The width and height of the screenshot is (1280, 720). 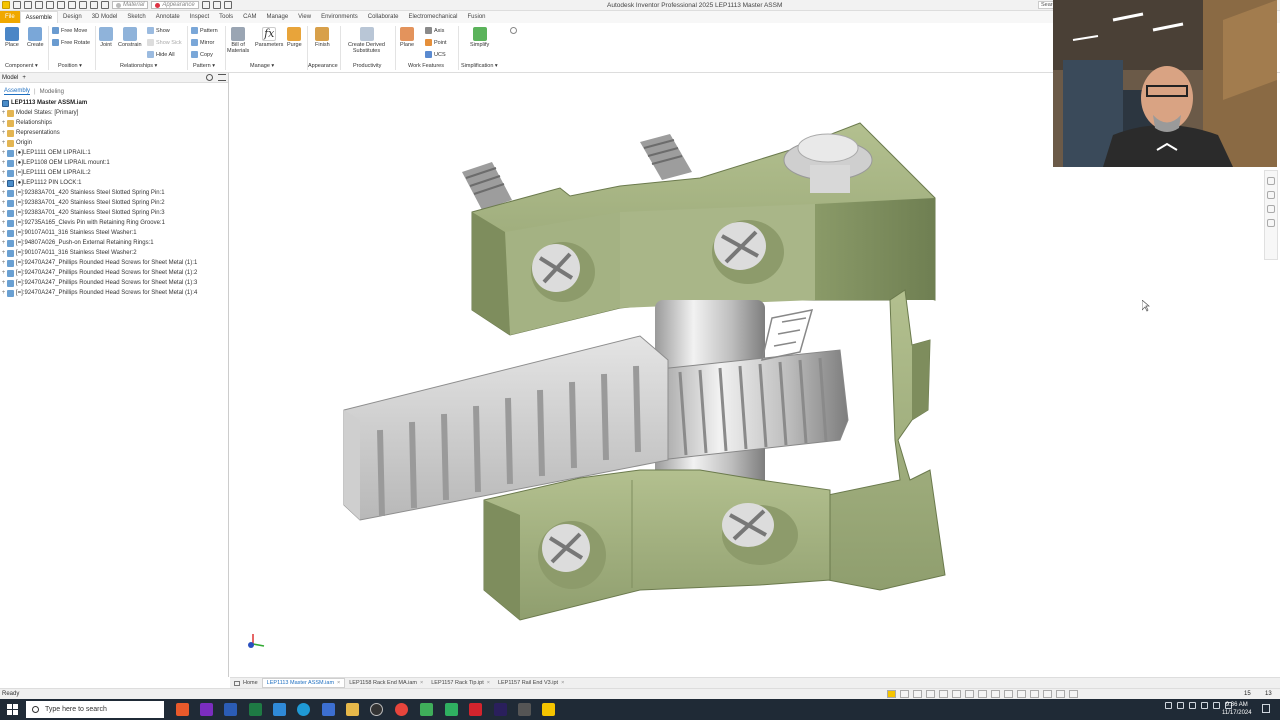 What do you see at coordinates (10, 17) in the screenshot?
I see `tab-file: File` at bounding box center [10, 17].